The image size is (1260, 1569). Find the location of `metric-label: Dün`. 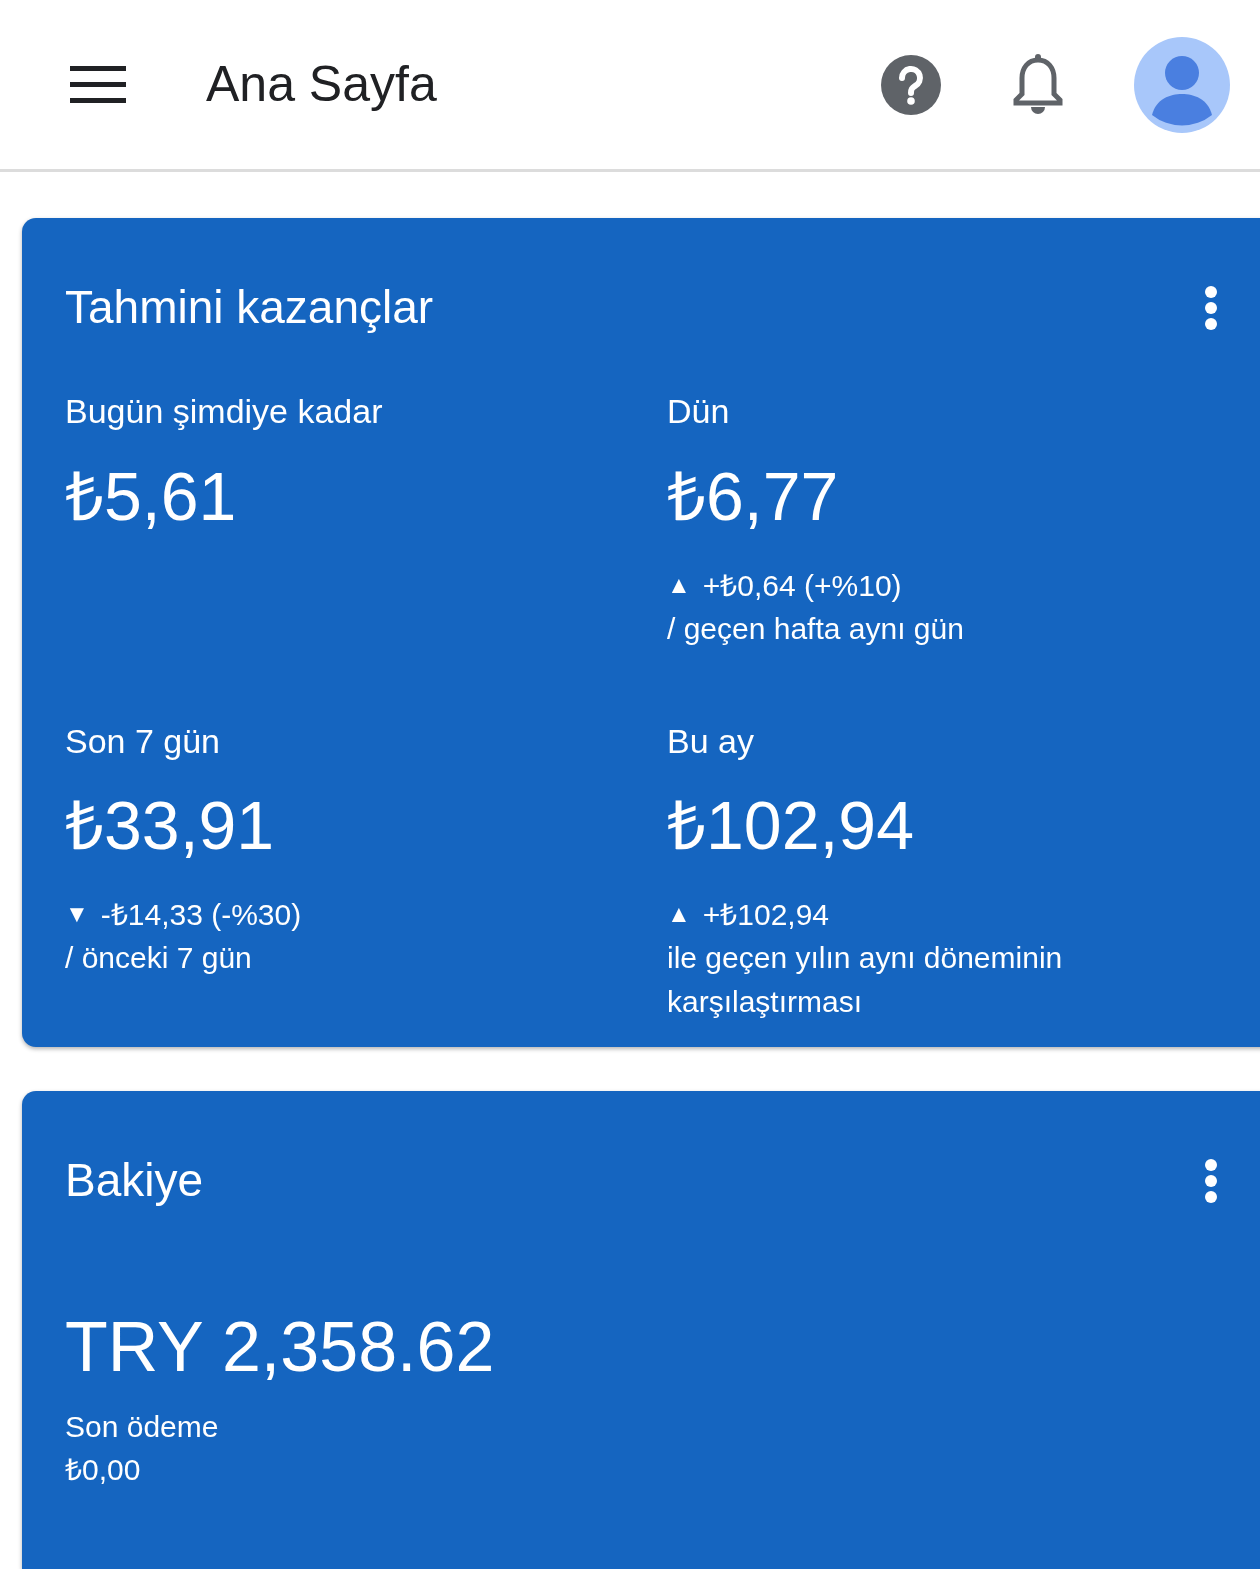

metric-label: Dün is located at coordinates (699, 411).